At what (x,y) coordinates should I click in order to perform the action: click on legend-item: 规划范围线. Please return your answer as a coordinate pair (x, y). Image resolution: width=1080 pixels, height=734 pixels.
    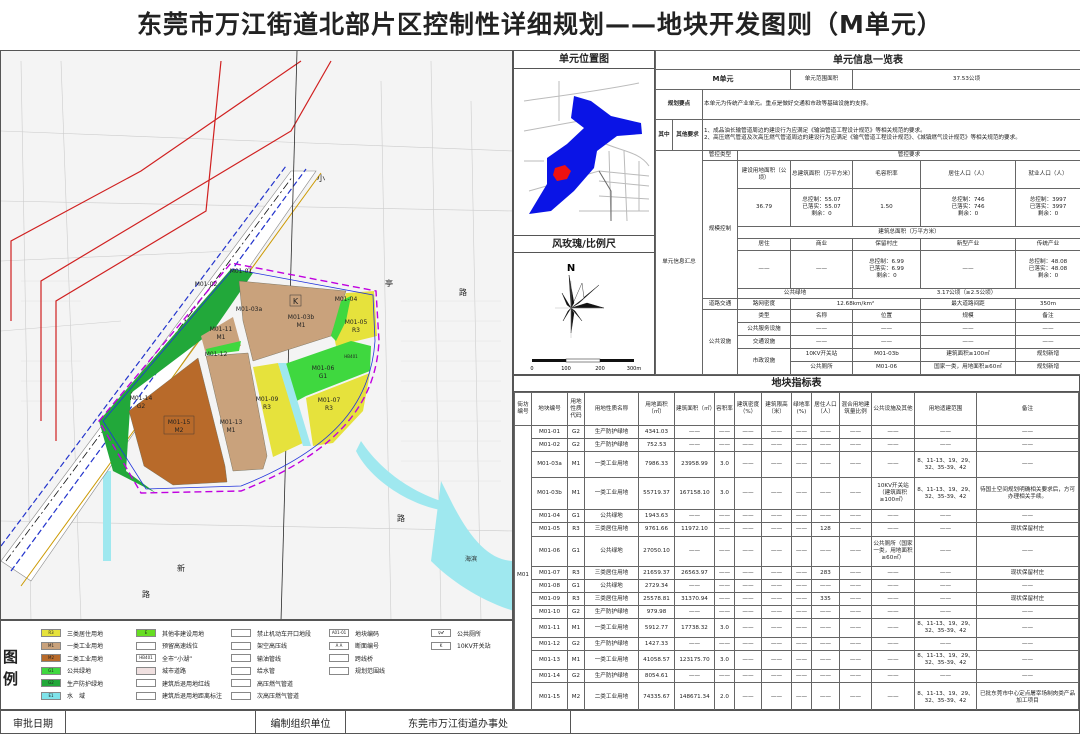
    Looking at the image, I should click on (357, 671).